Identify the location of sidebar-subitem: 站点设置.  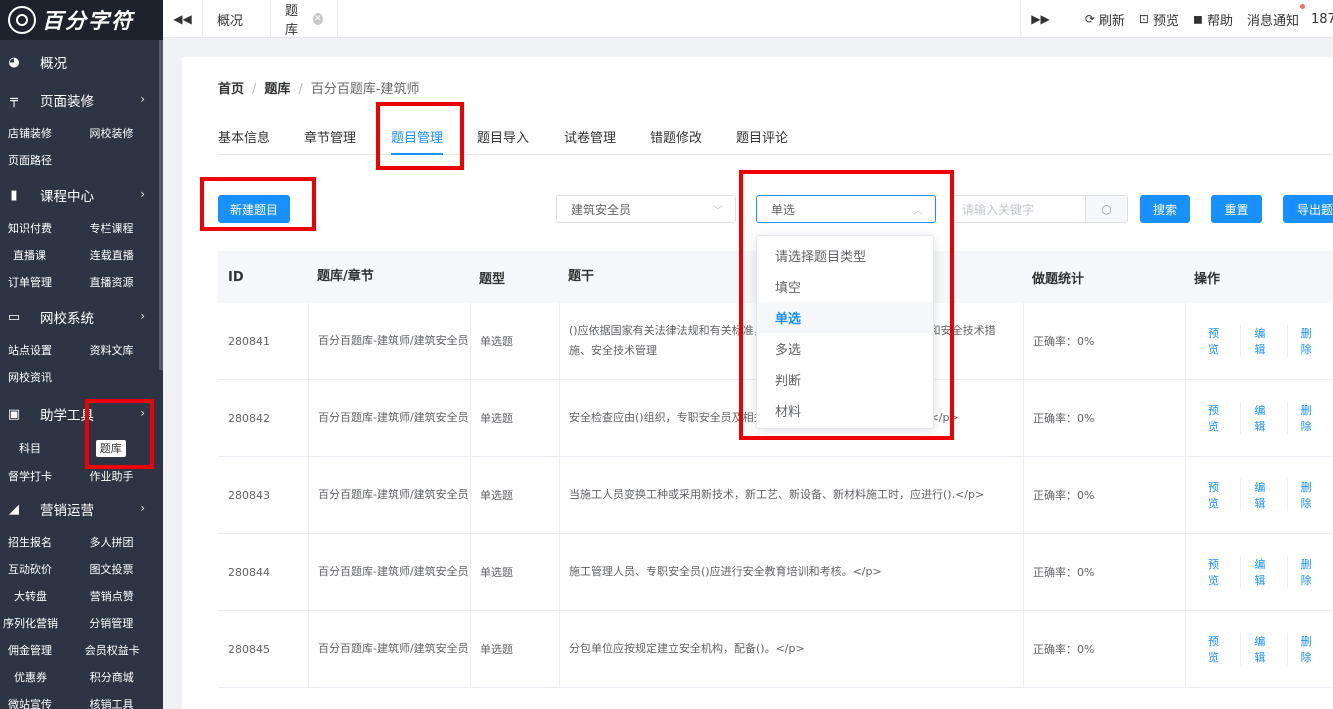
(41, 350).